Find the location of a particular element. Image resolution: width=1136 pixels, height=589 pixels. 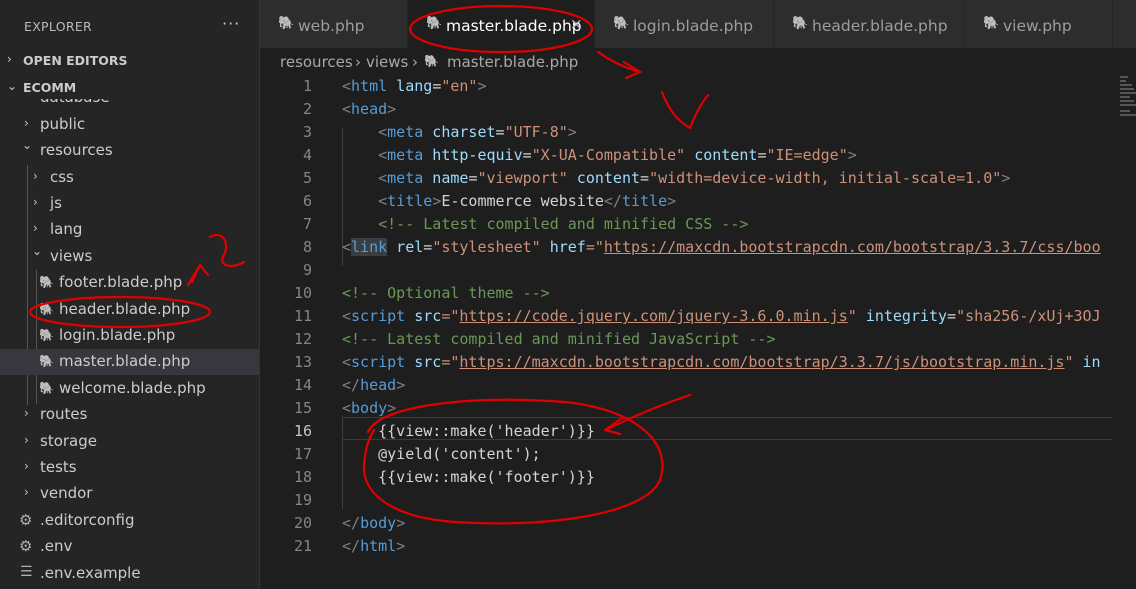

line-number: 12 is located at coordinates (302, 339).